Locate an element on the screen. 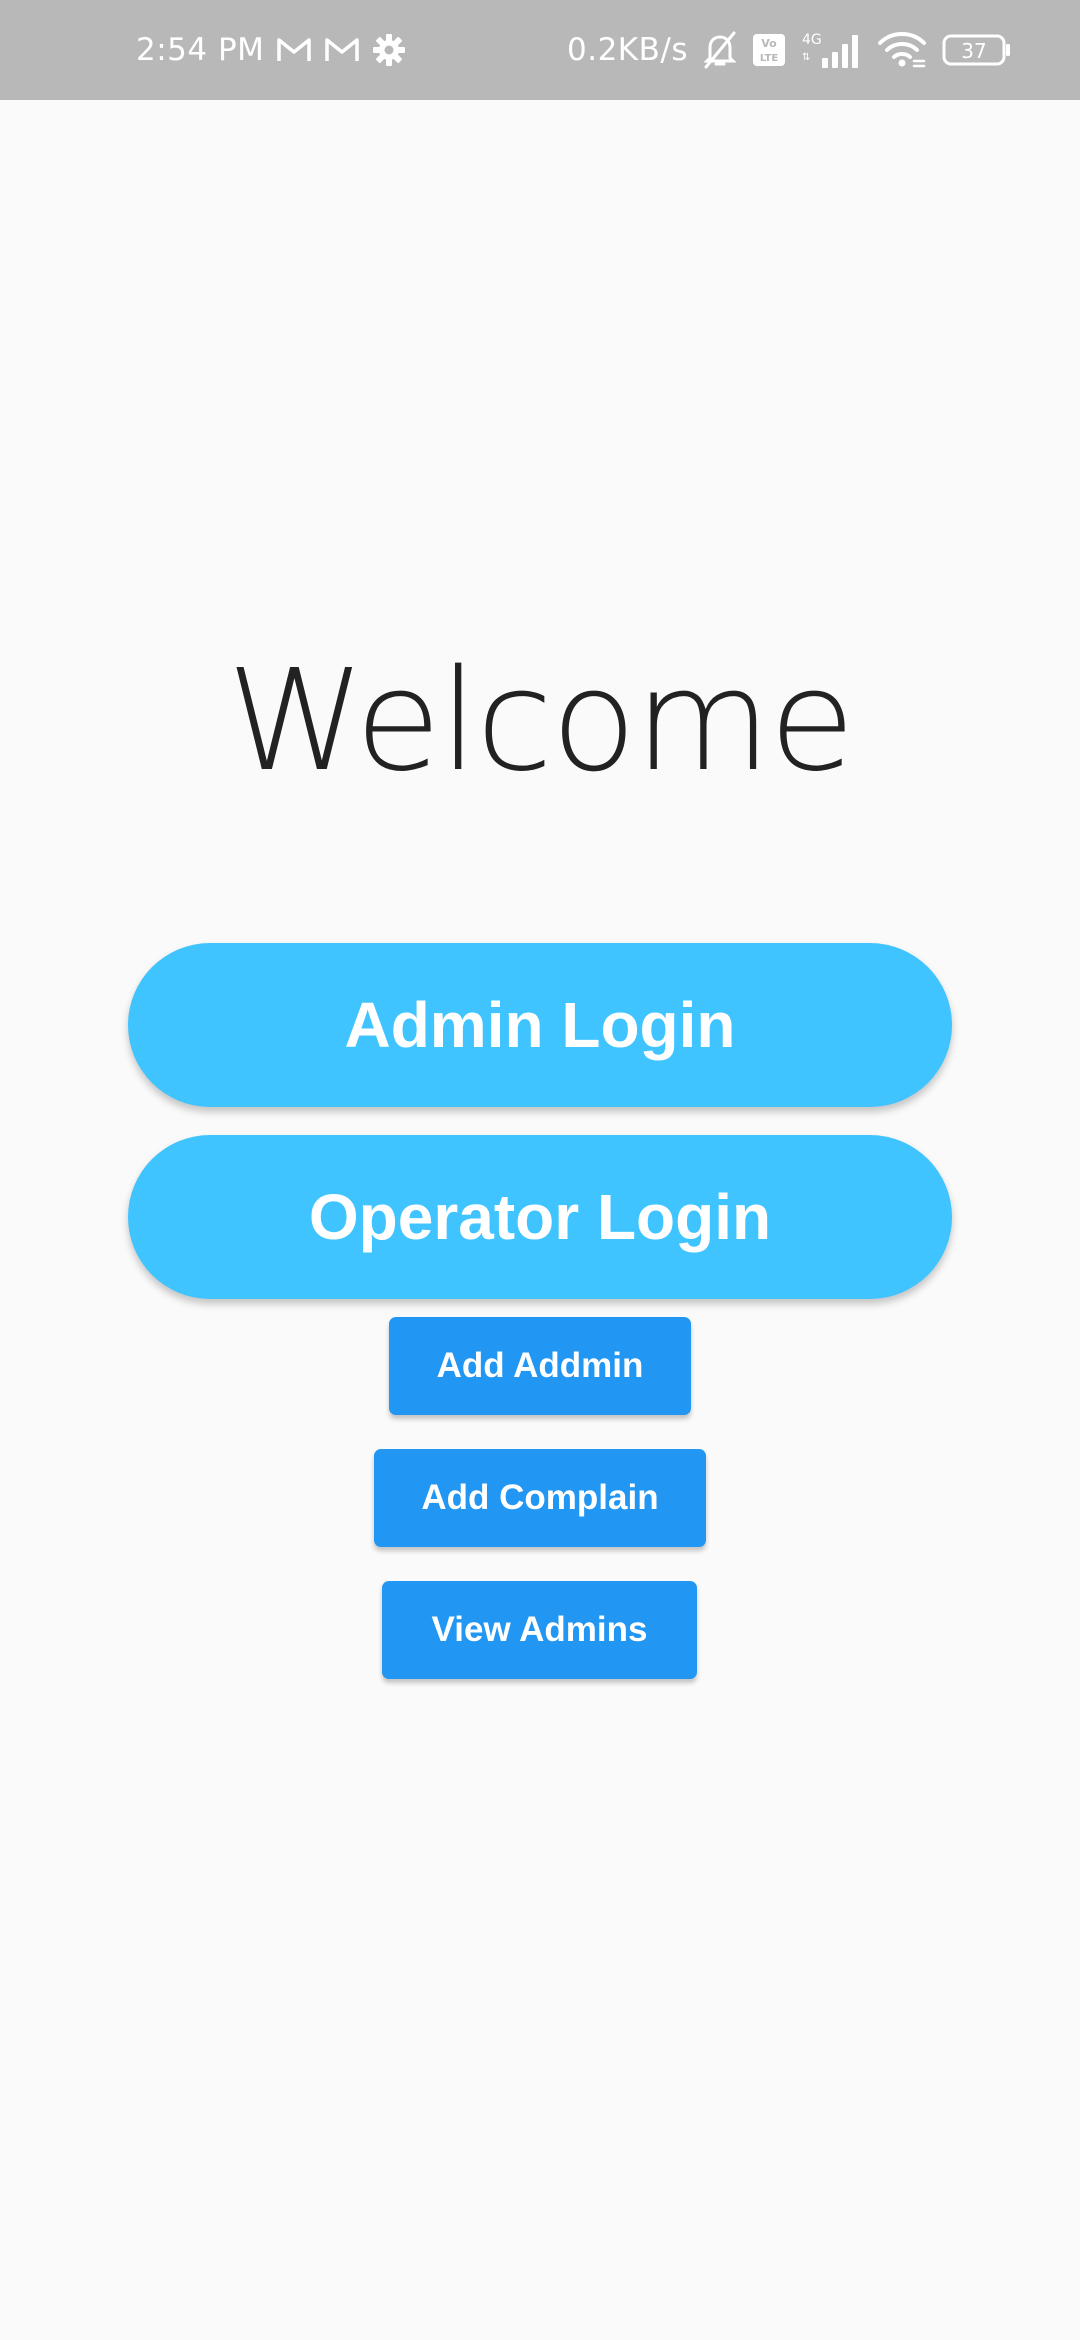 The height and width of the screenshot is (2340, 1080). svg-text: Vo is located at coordinates (769, 43).